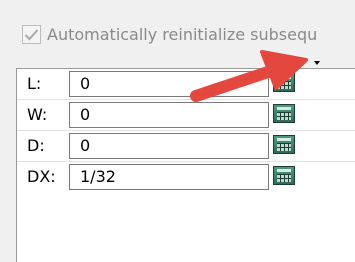 This screenshot has width=355, height=262. What do you see at coordinates (169, 115) in the screenshot?
I see `field-input-w: 0` at bounding box center [169, 115].